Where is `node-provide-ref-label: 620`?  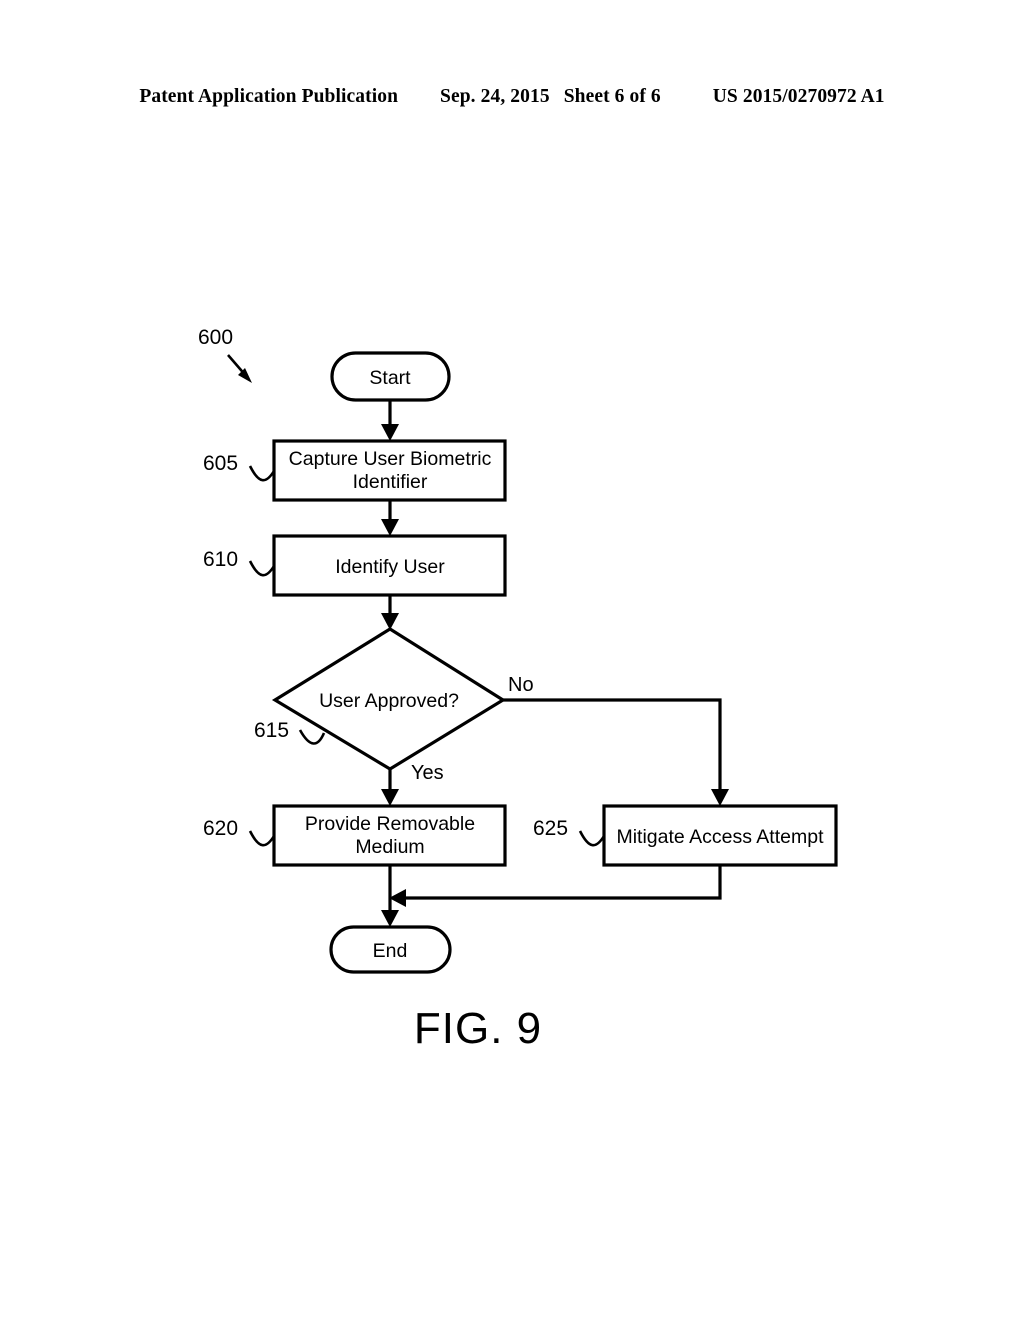
node-provide-ref-label: 620 is located at coordinates (220, 828).